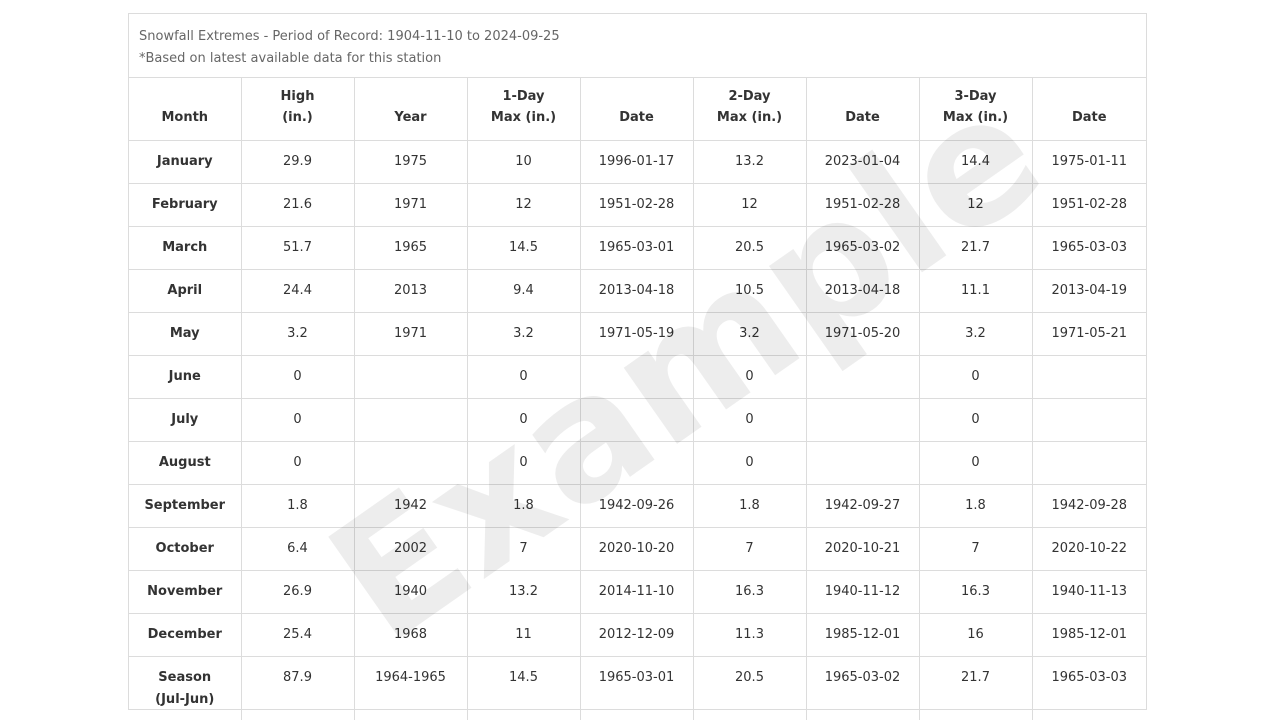  What do you see at coordinates (524, 549) in the screenshot?
I see `table-cell: 7` at bounding box center [524, 549].